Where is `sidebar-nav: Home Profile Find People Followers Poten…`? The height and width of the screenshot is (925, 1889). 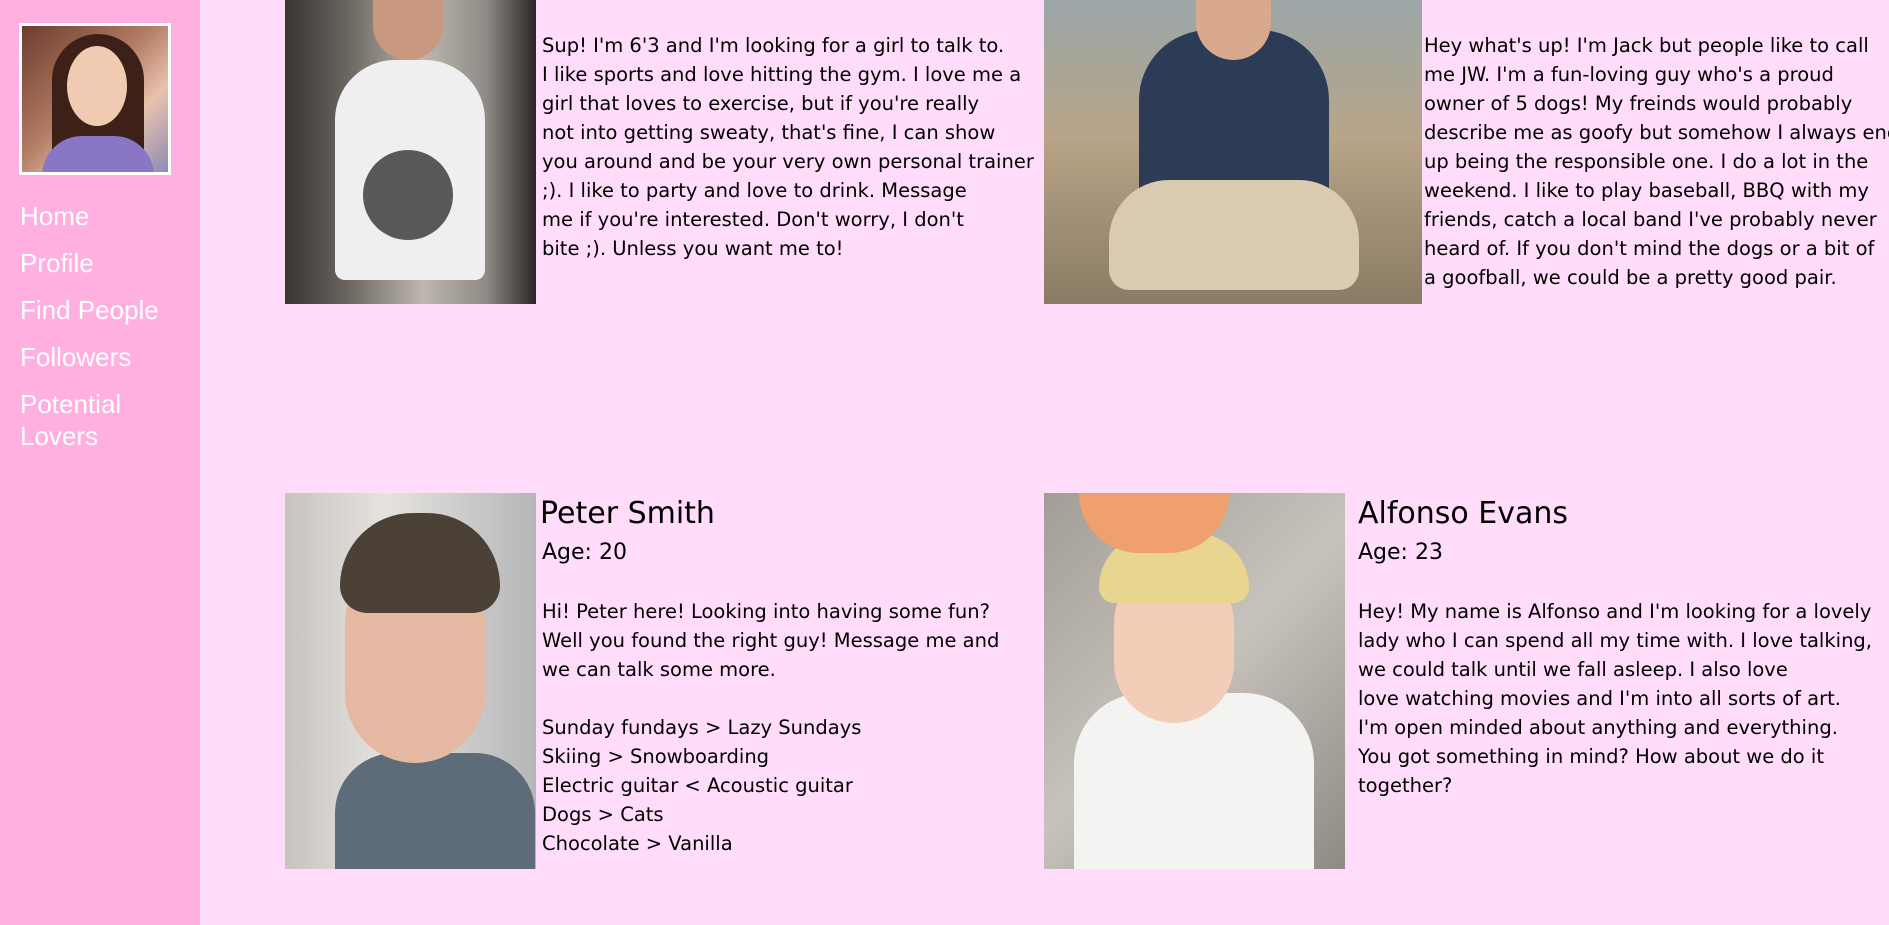
sidebar-nav: Home Profile Find People Followers Poten… is located at coordinates (105, 333).